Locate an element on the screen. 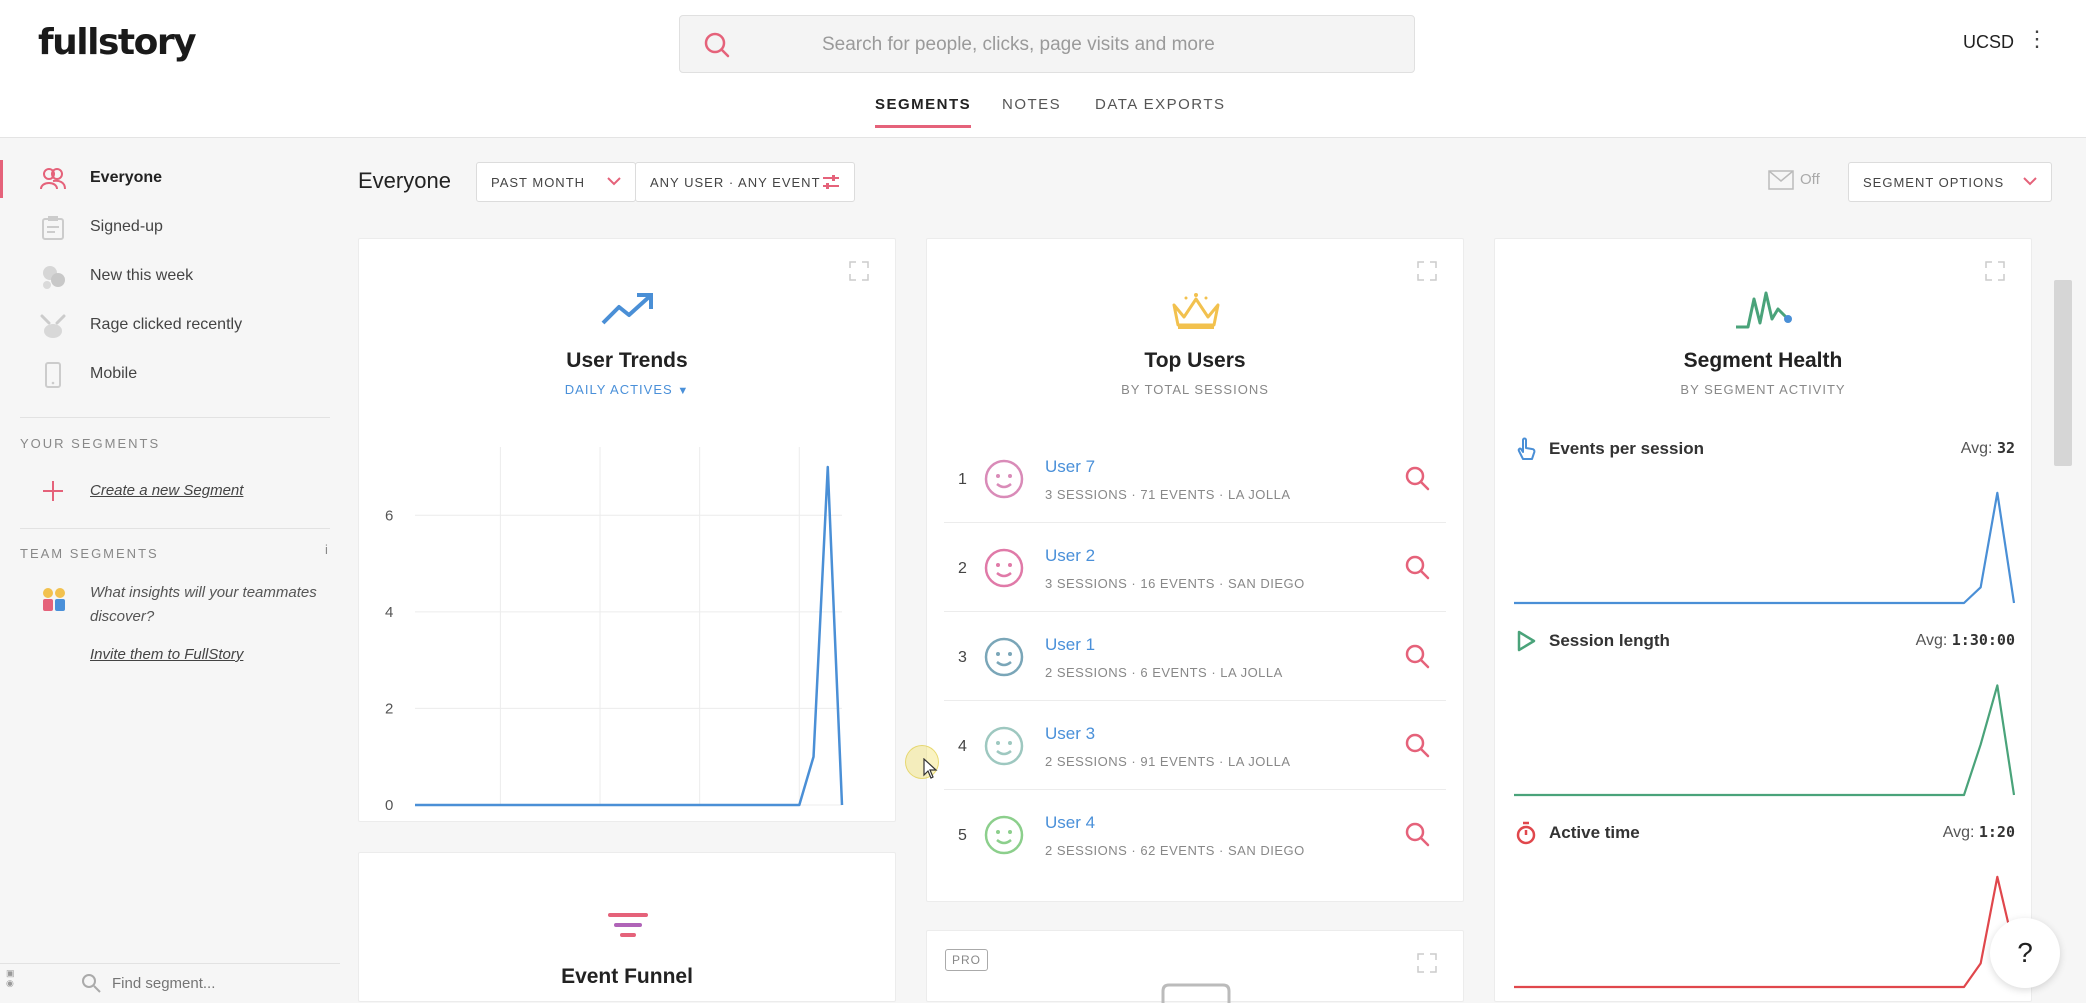 Image resolution: width=2086 pixels, height=1003 pixels. chevron-down-icon: ▼ is located at coordinates (683, 391).